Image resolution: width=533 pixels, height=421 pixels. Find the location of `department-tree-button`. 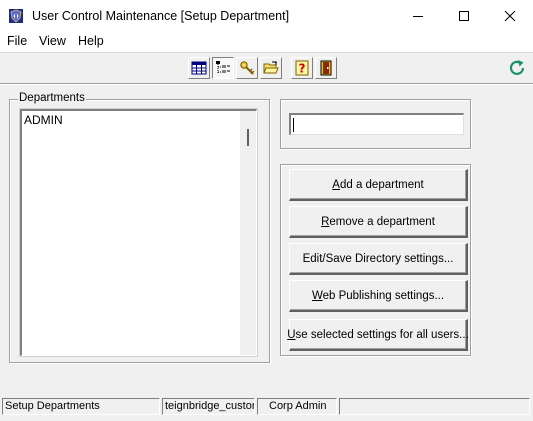

department-tree-button is located at coordinates (223, 68).